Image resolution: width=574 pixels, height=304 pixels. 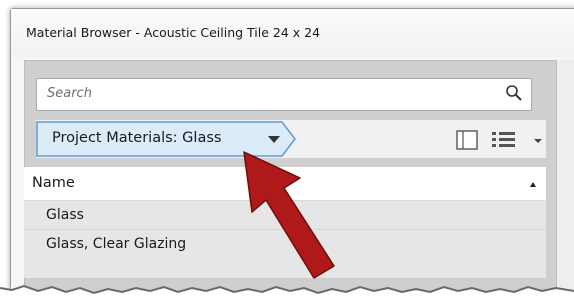 What do you see at coordinates (565, 180) in the screenshot?
I see `right-side-panel` at bounding box center [565, 180].